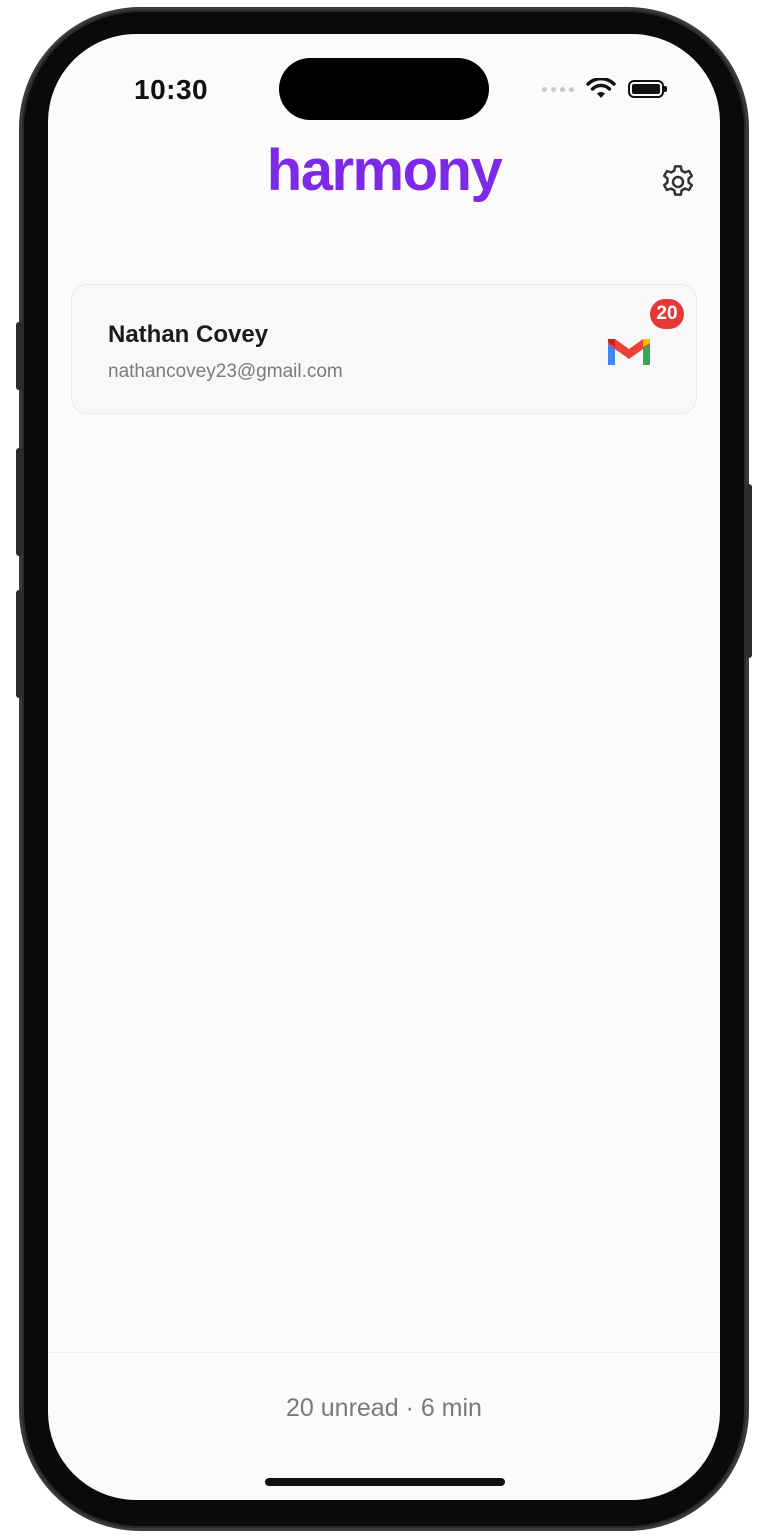 The height and width of the screenshot is (1536, 768). Describe the element at coordinates (19, 356) in the screenshot. I see `action-button` at that location.